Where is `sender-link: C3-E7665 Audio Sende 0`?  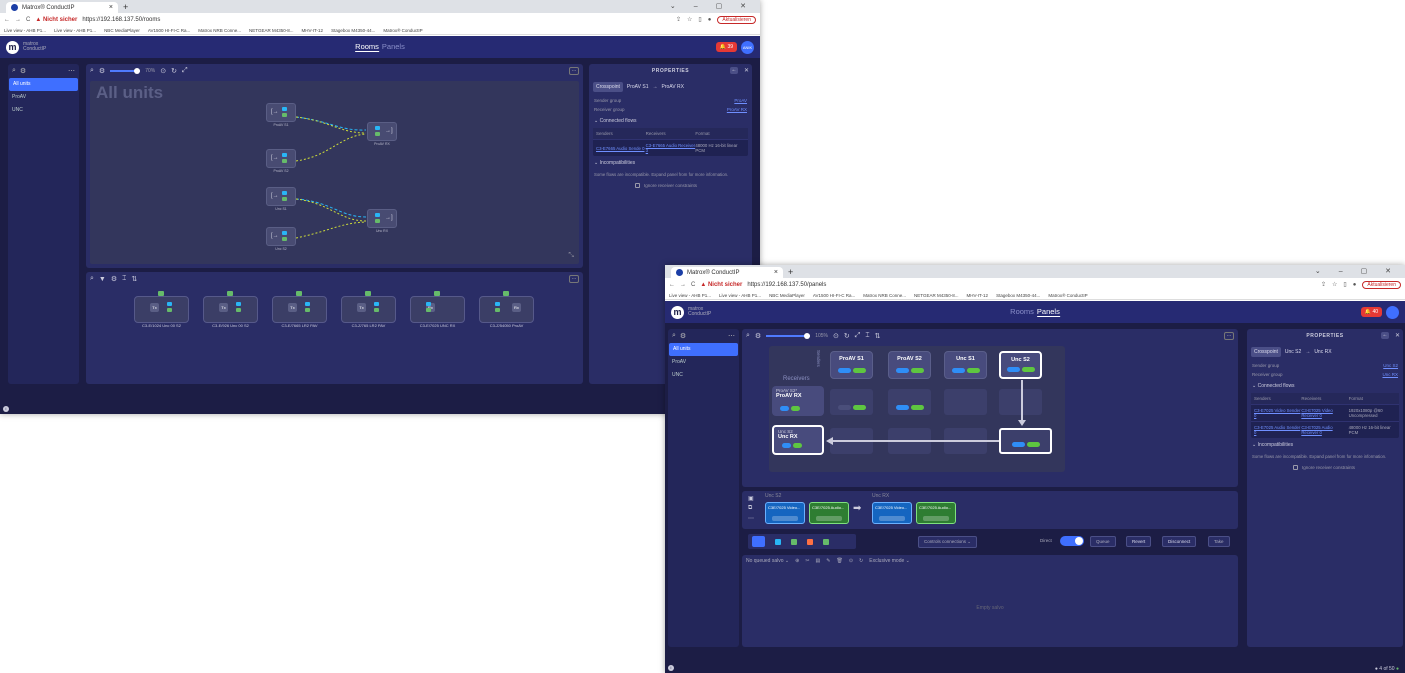
sender-link: C3-E7665 Audio Sende 0 is located at coordinates (620, 148).